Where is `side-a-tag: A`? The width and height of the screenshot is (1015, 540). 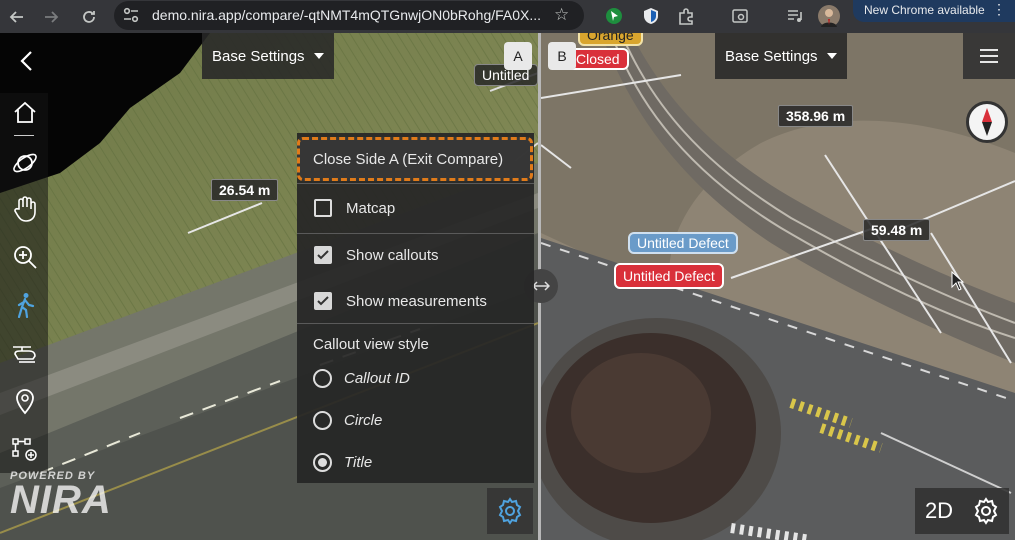
side-a-tag: A is located at coordinates (518, 56).